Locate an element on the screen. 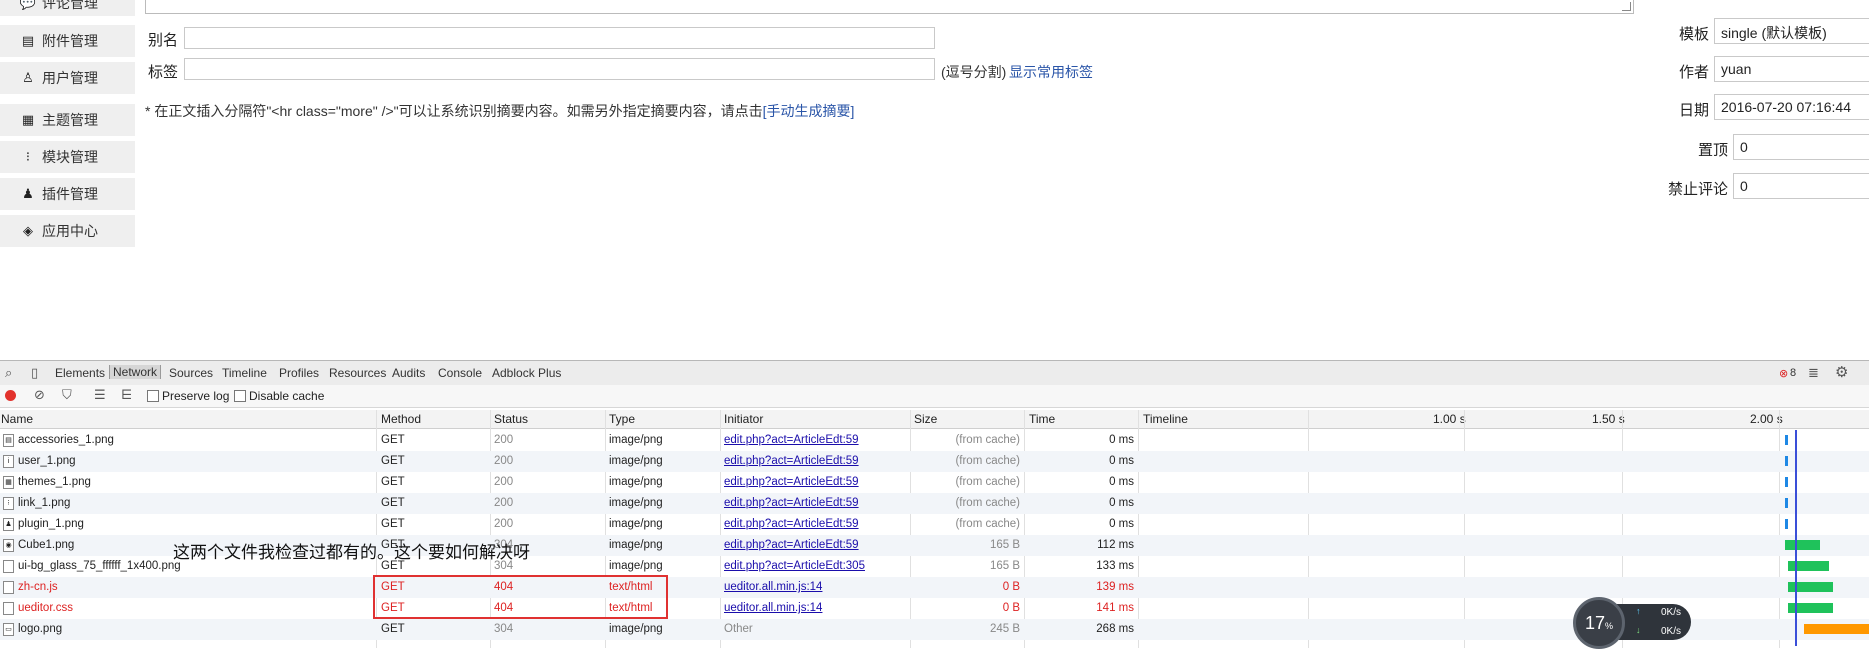 This screenshot has height=649, width=1869. sidebar-item-comments: 💬 评论管理 is located at coordinates (67, 8).